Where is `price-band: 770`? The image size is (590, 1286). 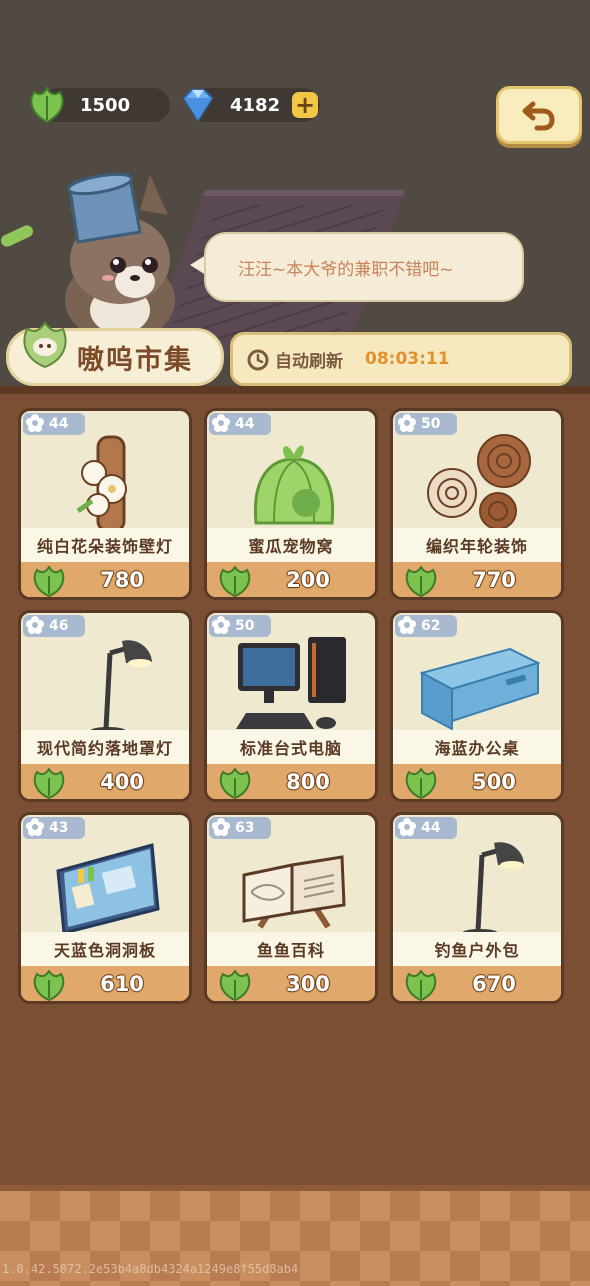 price-band: 770 is located at coordinates (477, 579).